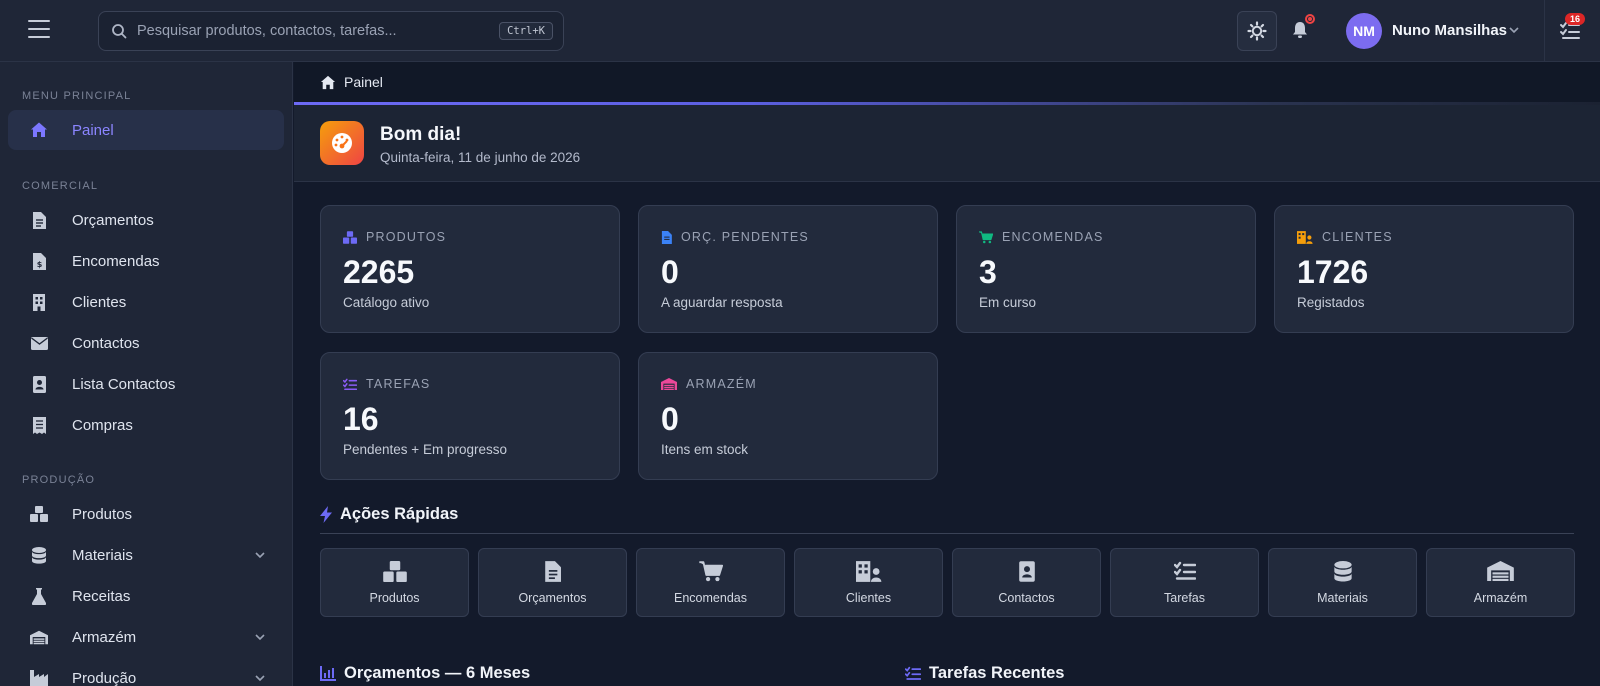 This screenshot has width=1600, height=686. I want to click on sidebar-section-title: PRODUÇÃO, so click(59, 480).